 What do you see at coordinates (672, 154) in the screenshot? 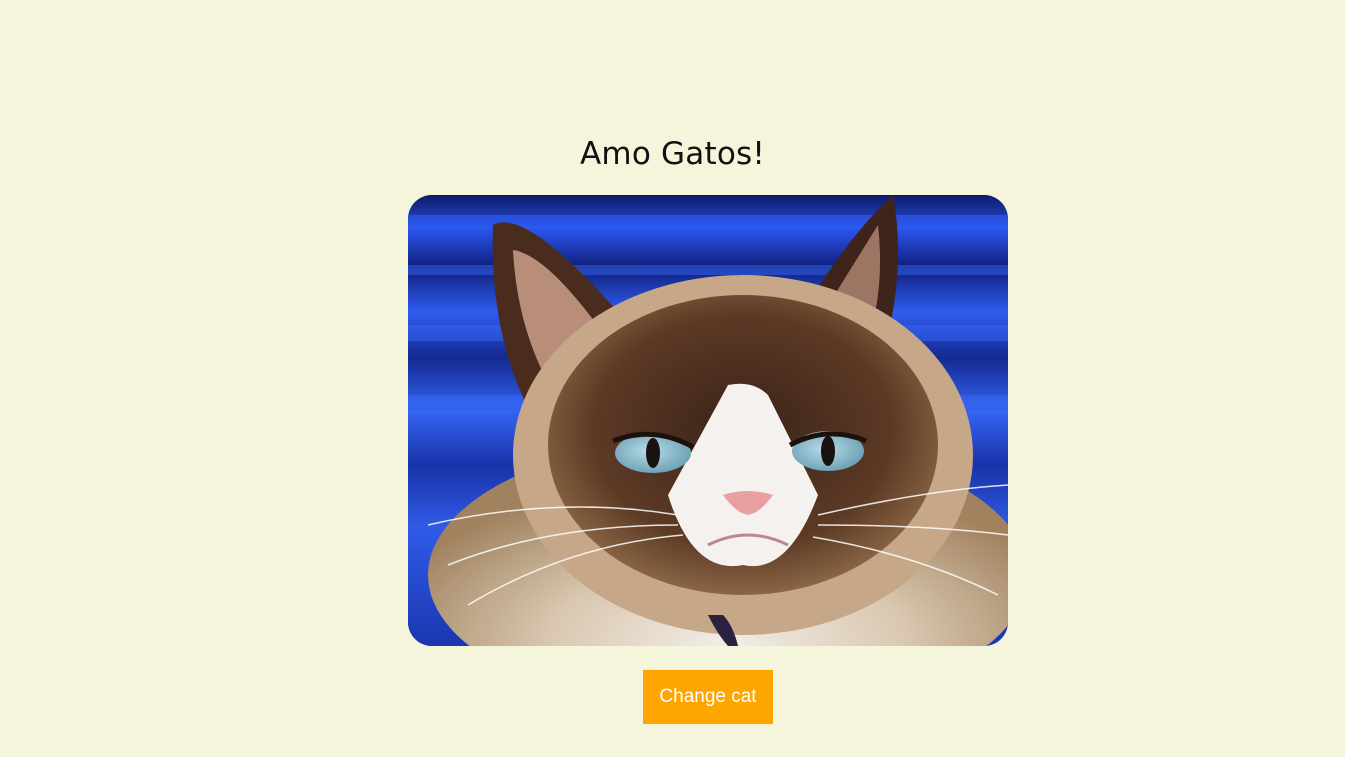
I see `page-title: Amo Gatos!` at bounding box center [672, 154].